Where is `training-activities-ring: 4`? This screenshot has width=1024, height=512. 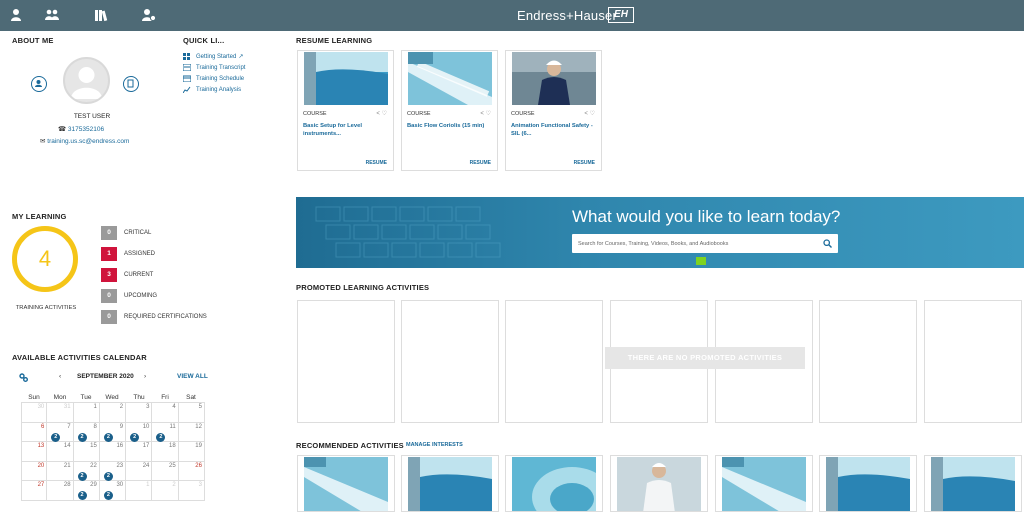
training-activities-ring: 4 is located at coordinates (45, 259).